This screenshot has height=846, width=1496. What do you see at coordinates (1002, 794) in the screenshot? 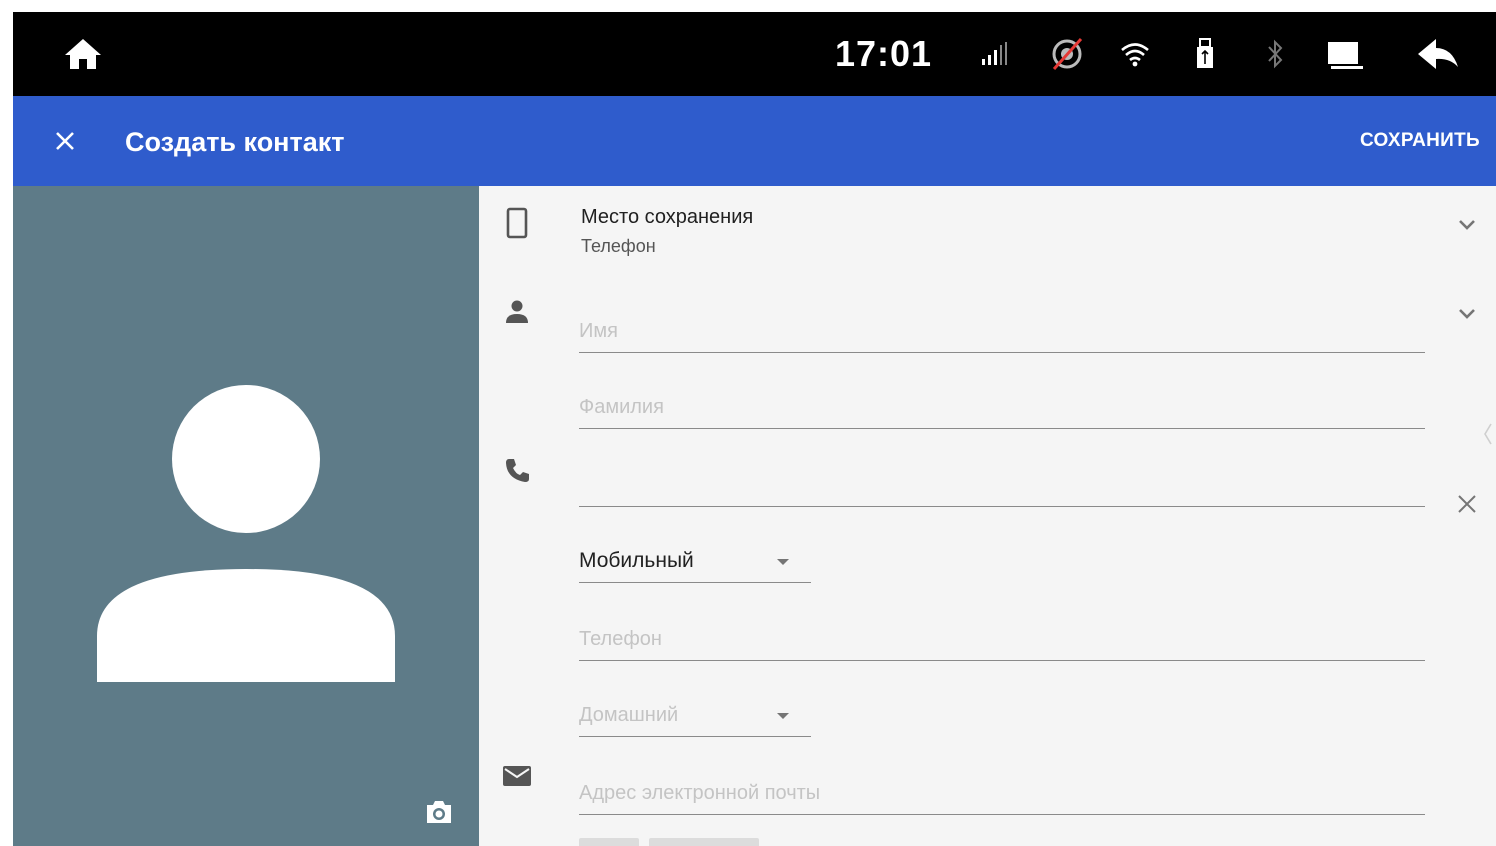
I see `email-field: Адрес электронной почты` at bounding box center [1002, 794].